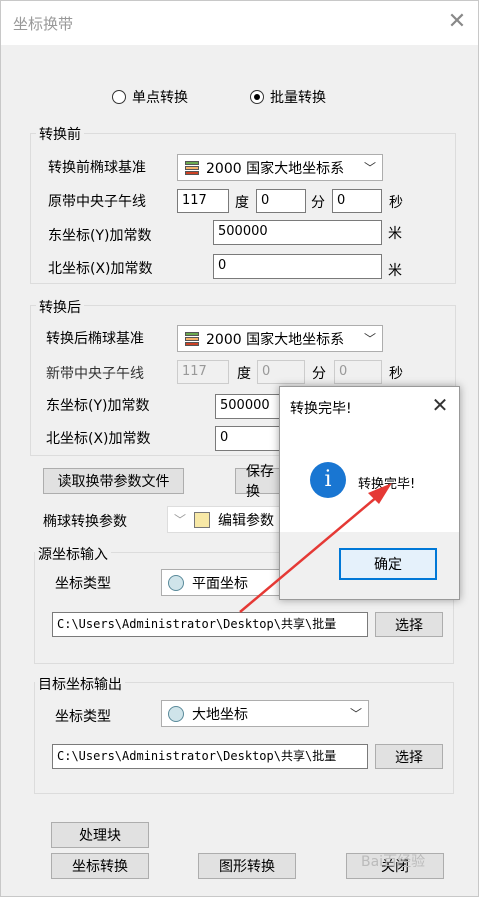 The height and width of the screenshot is (897, 479). Describe the element at coordinates (309, 554) in the screenshot. I see `arrow-line` at that location.